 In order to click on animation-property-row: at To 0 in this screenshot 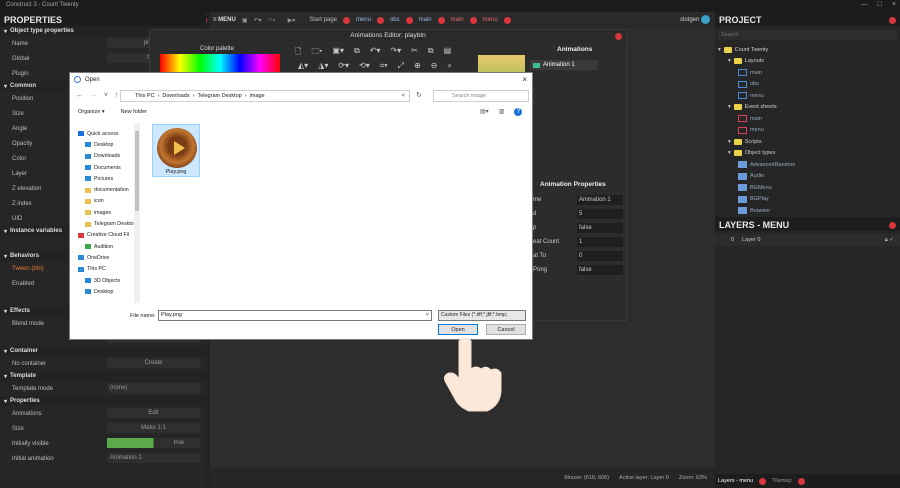, I will do `click(579, 256)`.